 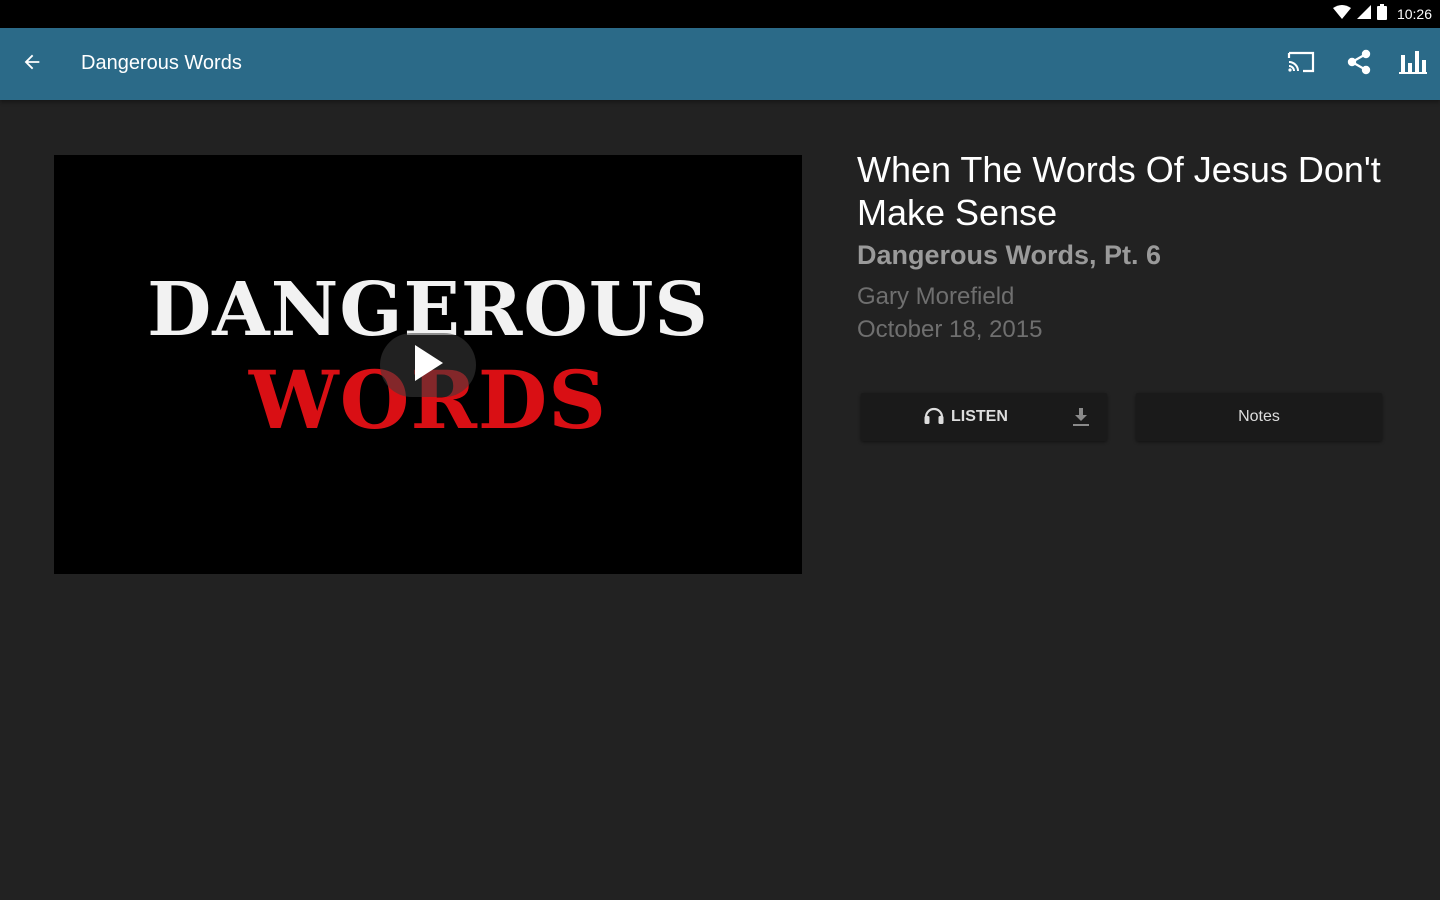 I want to click on battery-icon, so click(x=1381, y=14).